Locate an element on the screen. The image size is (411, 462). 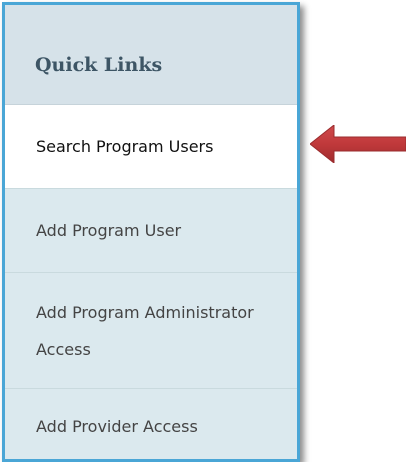
quick-link-label: Search Program Users is located at coordinates (124, 146).